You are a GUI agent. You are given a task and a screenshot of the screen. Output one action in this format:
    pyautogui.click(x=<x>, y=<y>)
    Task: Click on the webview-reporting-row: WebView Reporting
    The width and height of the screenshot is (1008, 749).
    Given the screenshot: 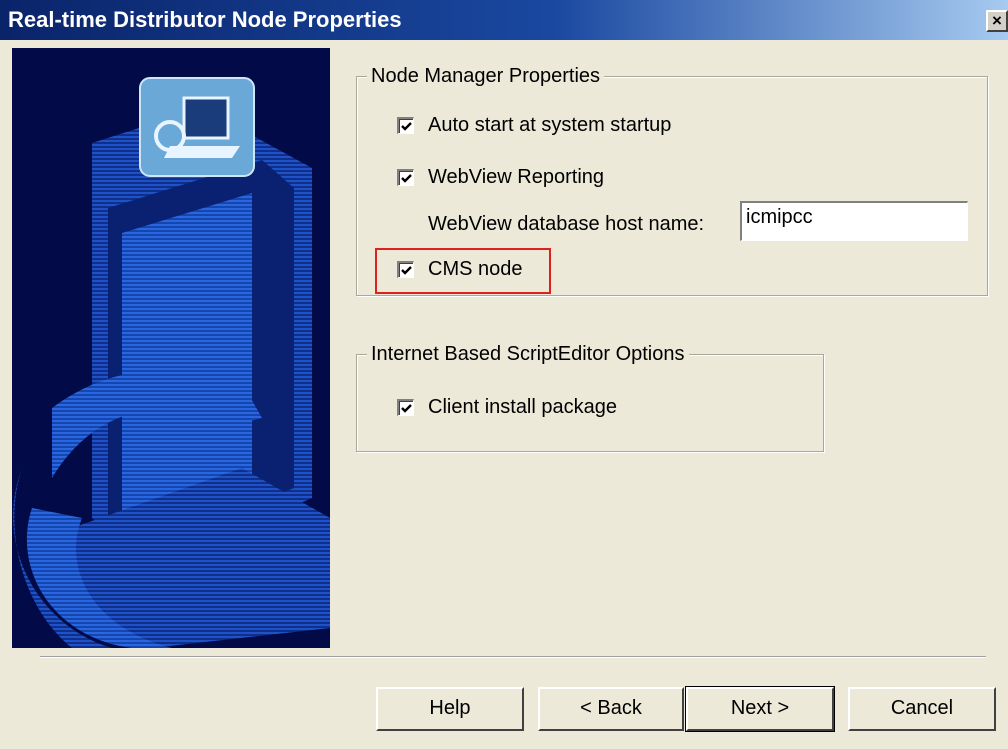 What is the action you would take?
    pyautogui.click(x=500, y=177)
    